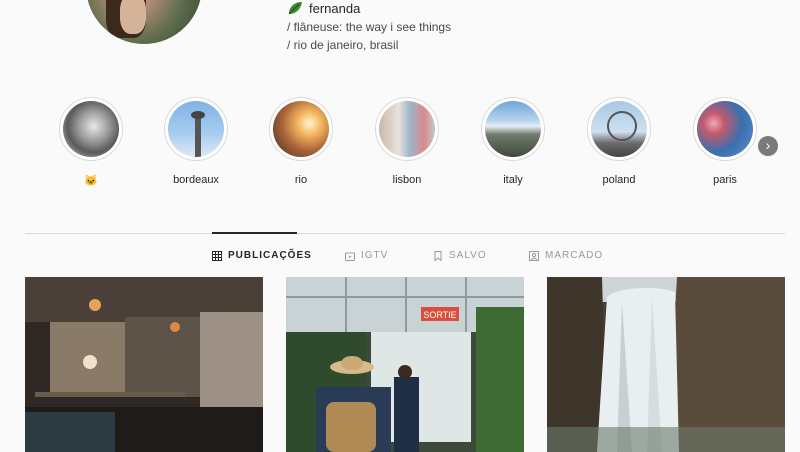  I want to click on sortie-sign-text: SORTIE, so click(439, 315).